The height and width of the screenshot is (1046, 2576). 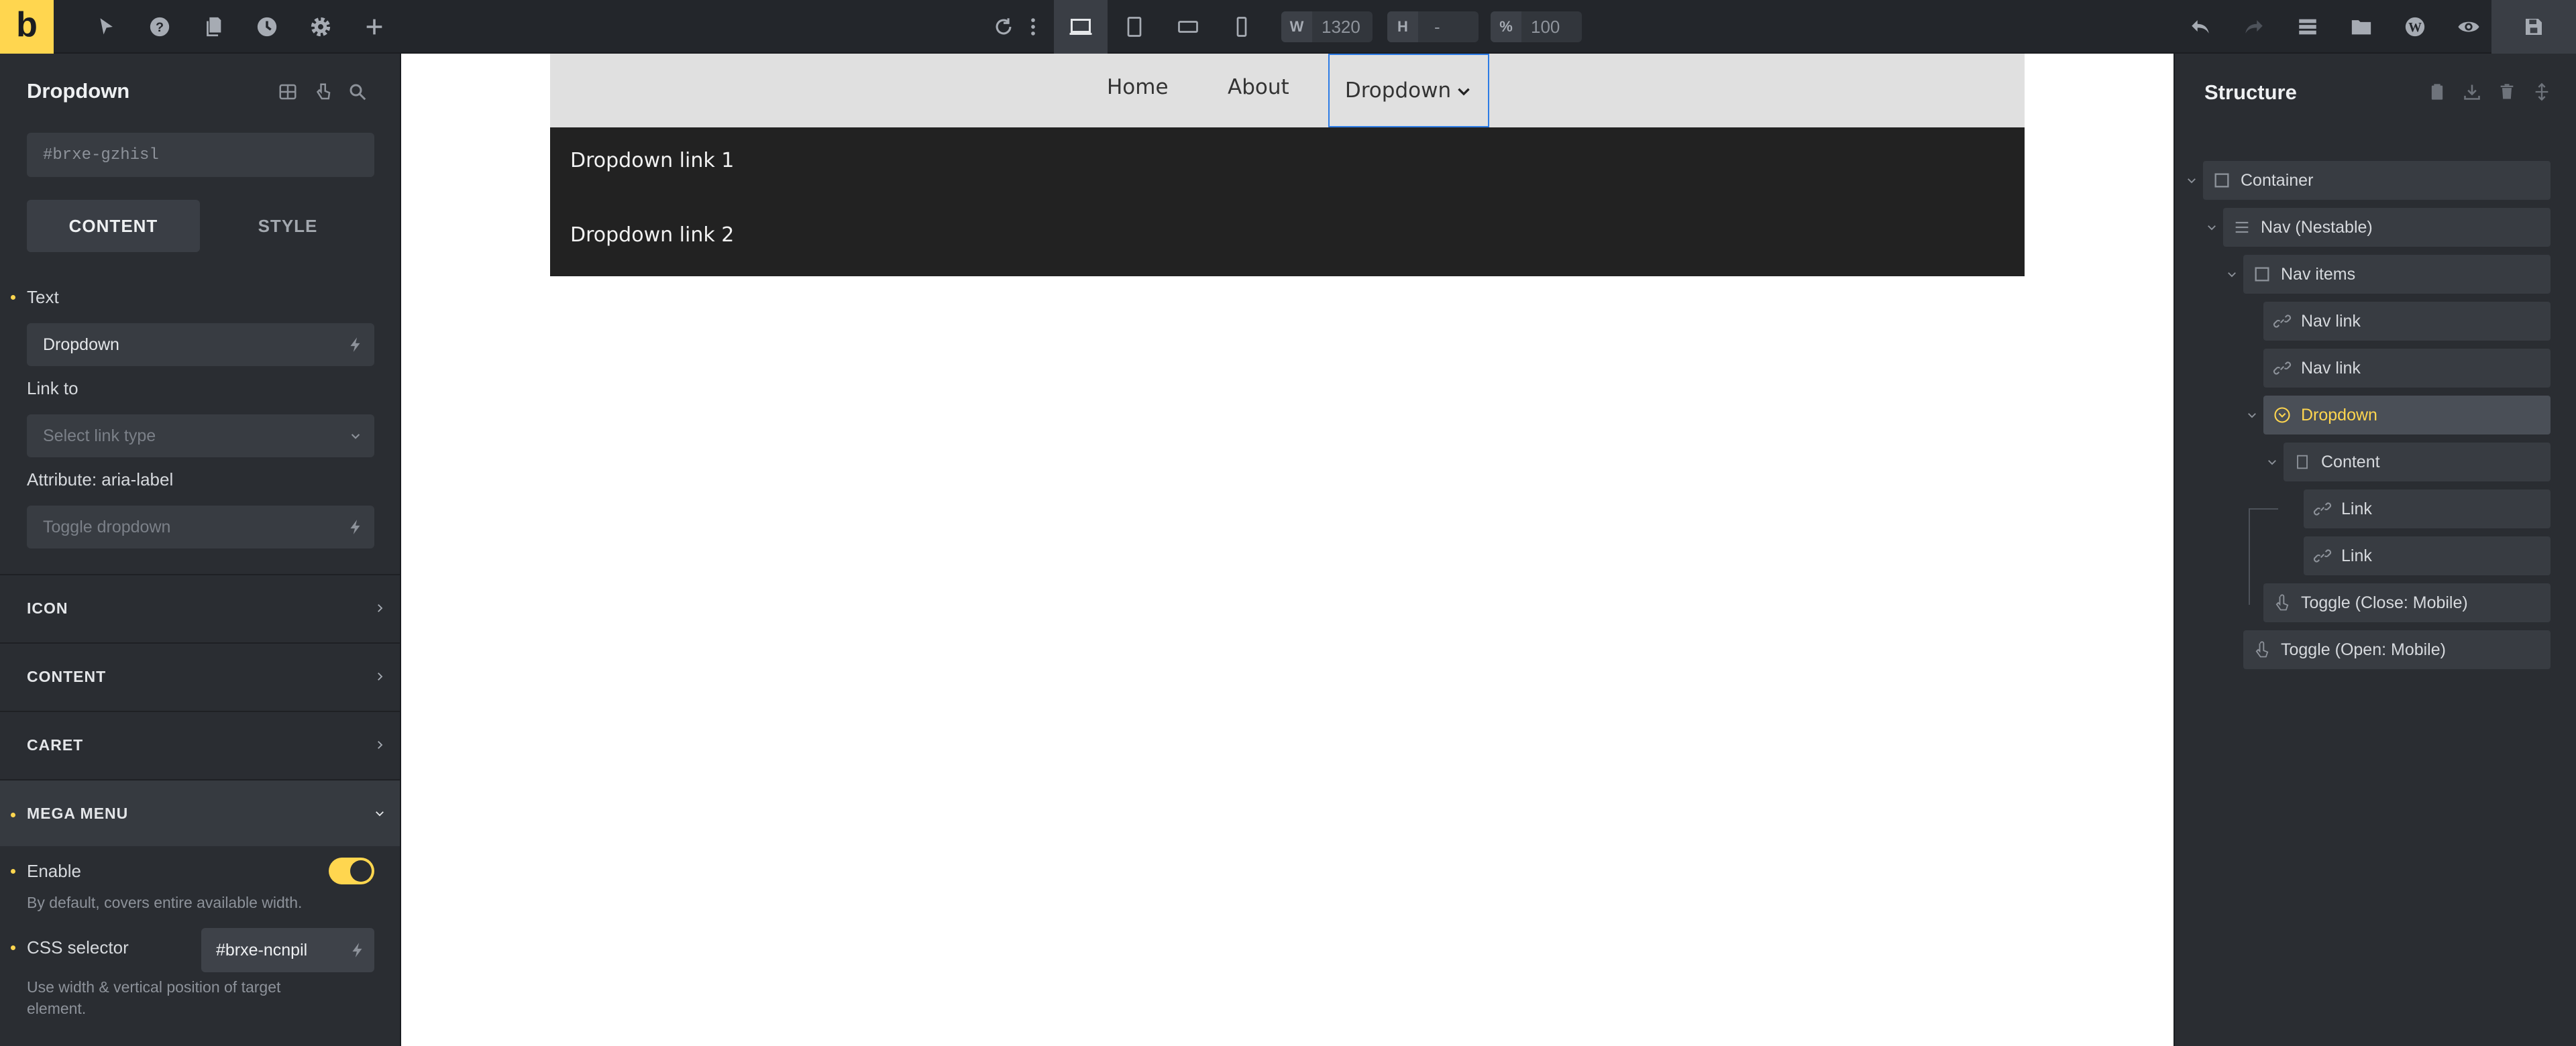 I want to click on wordpress-icon: W, so click(x=2415, y=26).